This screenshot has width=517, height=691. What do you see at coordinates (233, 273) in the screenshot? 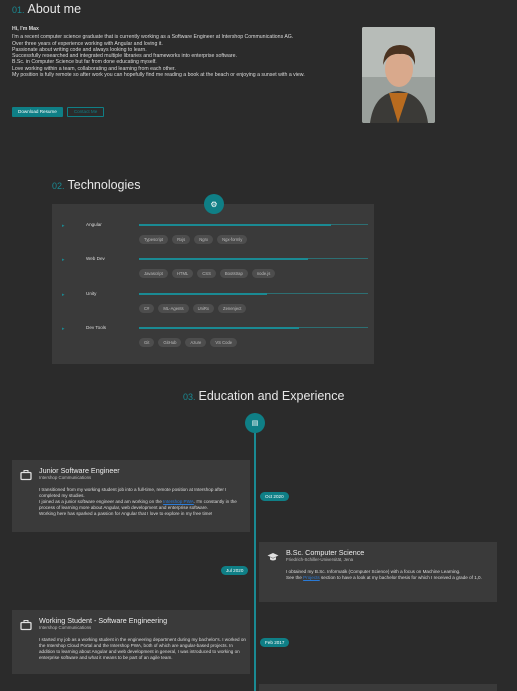
I see `tech-chip: Bootstrap` at bounding box center [233, 273].